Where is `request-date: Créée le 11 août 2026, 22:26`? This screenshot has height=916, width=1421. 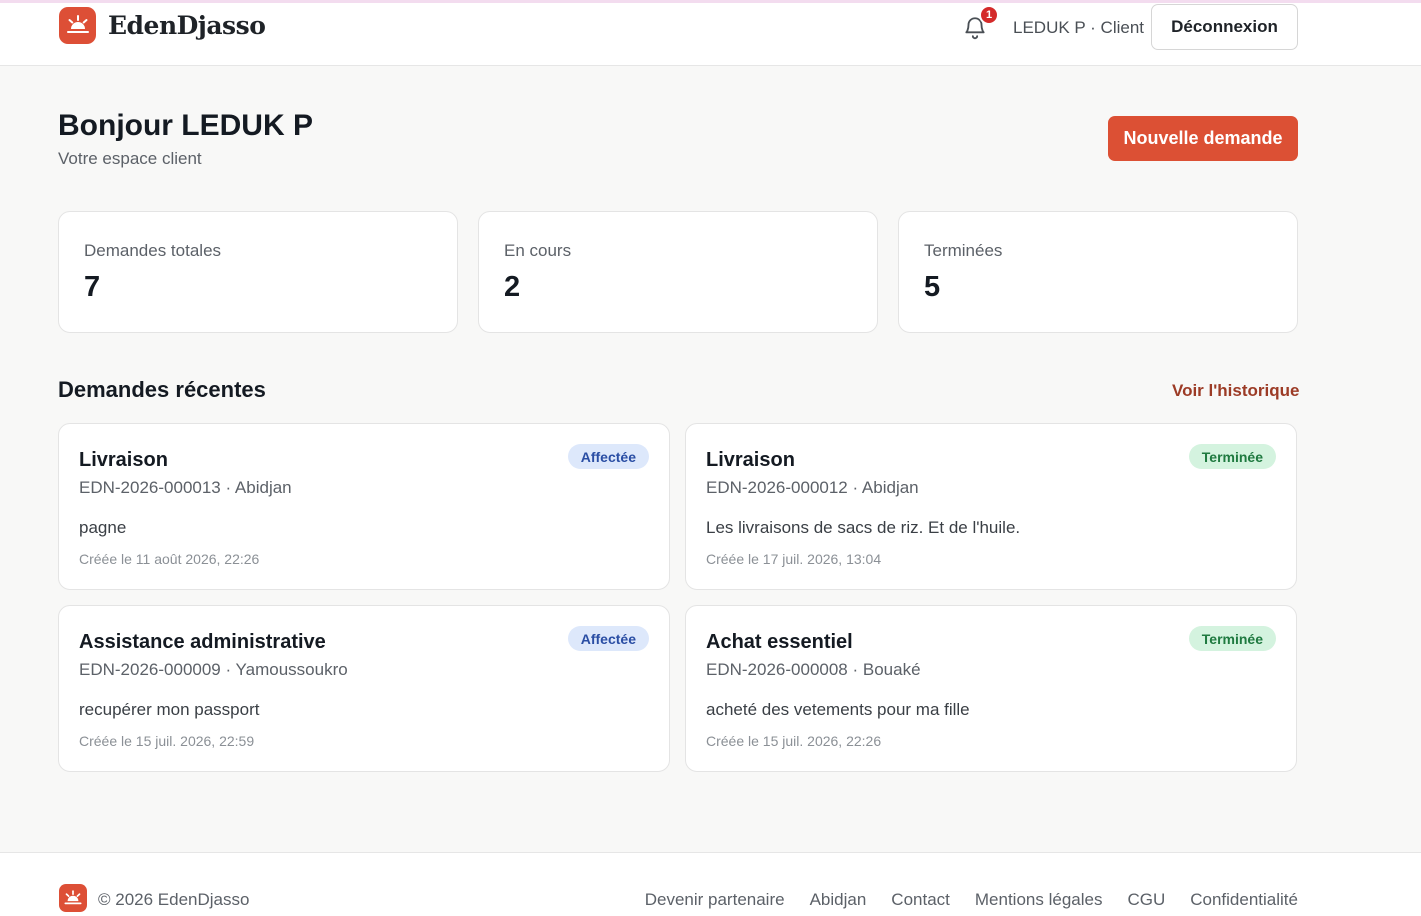 request-date: Créée le 11 août 2026, 22:26 is located at coordinates (169, 559).